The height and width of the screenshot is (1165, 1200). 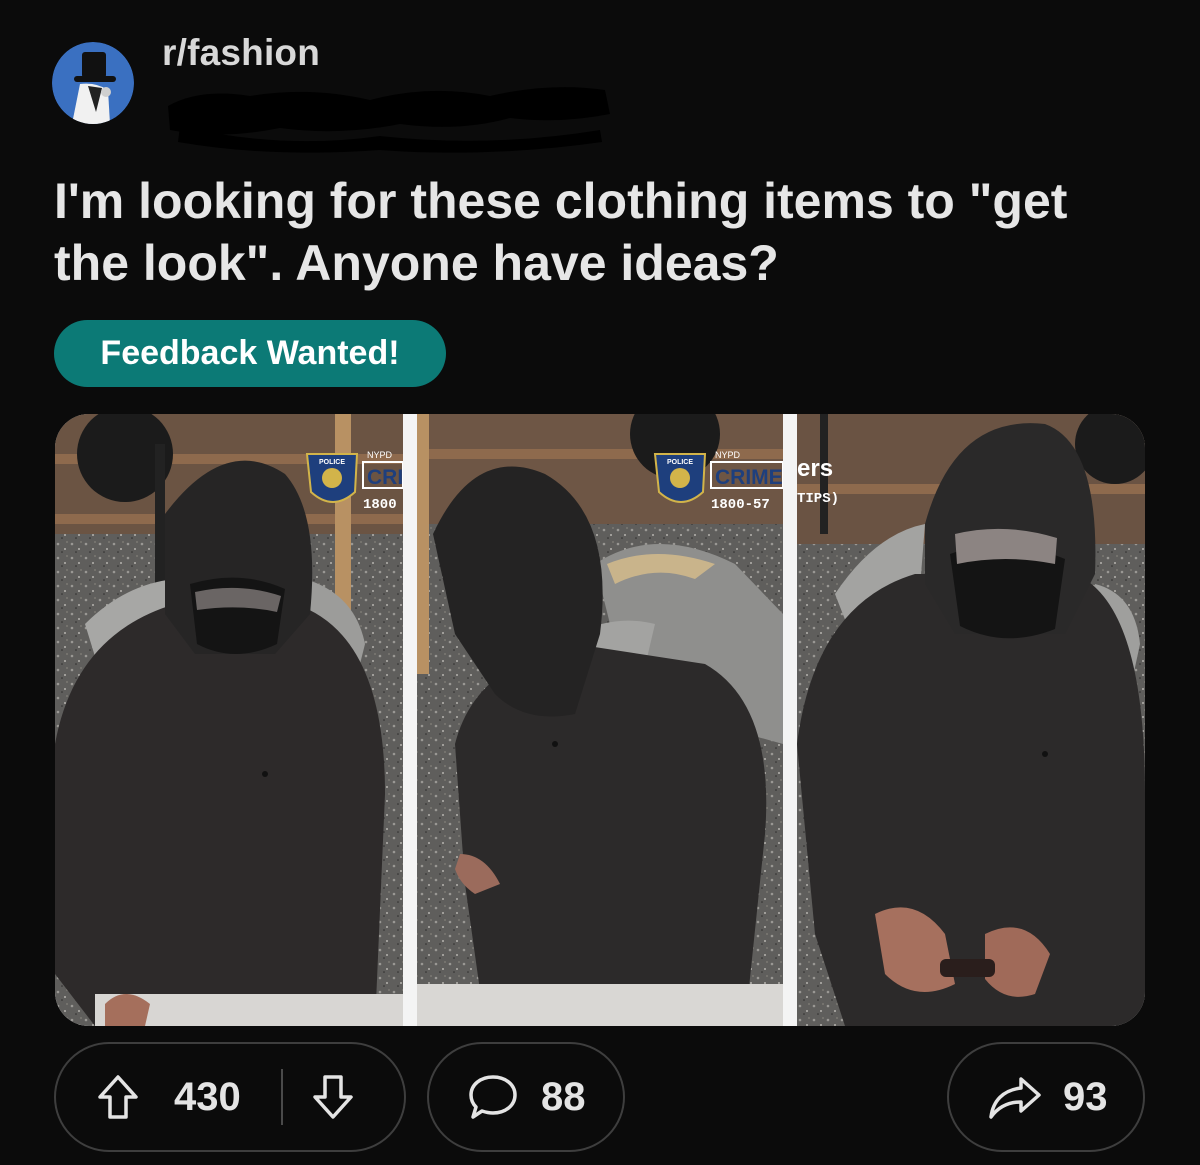 I want to click on stoppers-text: ers, so click(x=815, y=468).